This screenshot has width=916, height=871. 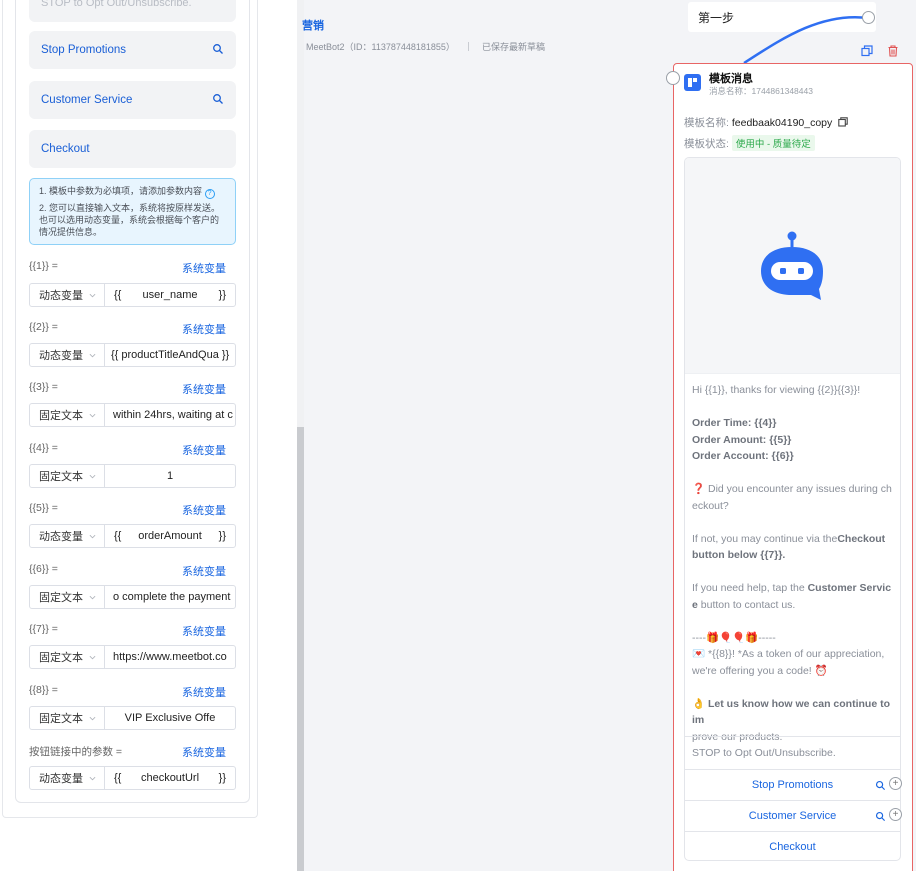 What do you see at coordinates (782, 17) in the screenshot?
I see `step-node: 第一步` at bounding box center [782, 17].